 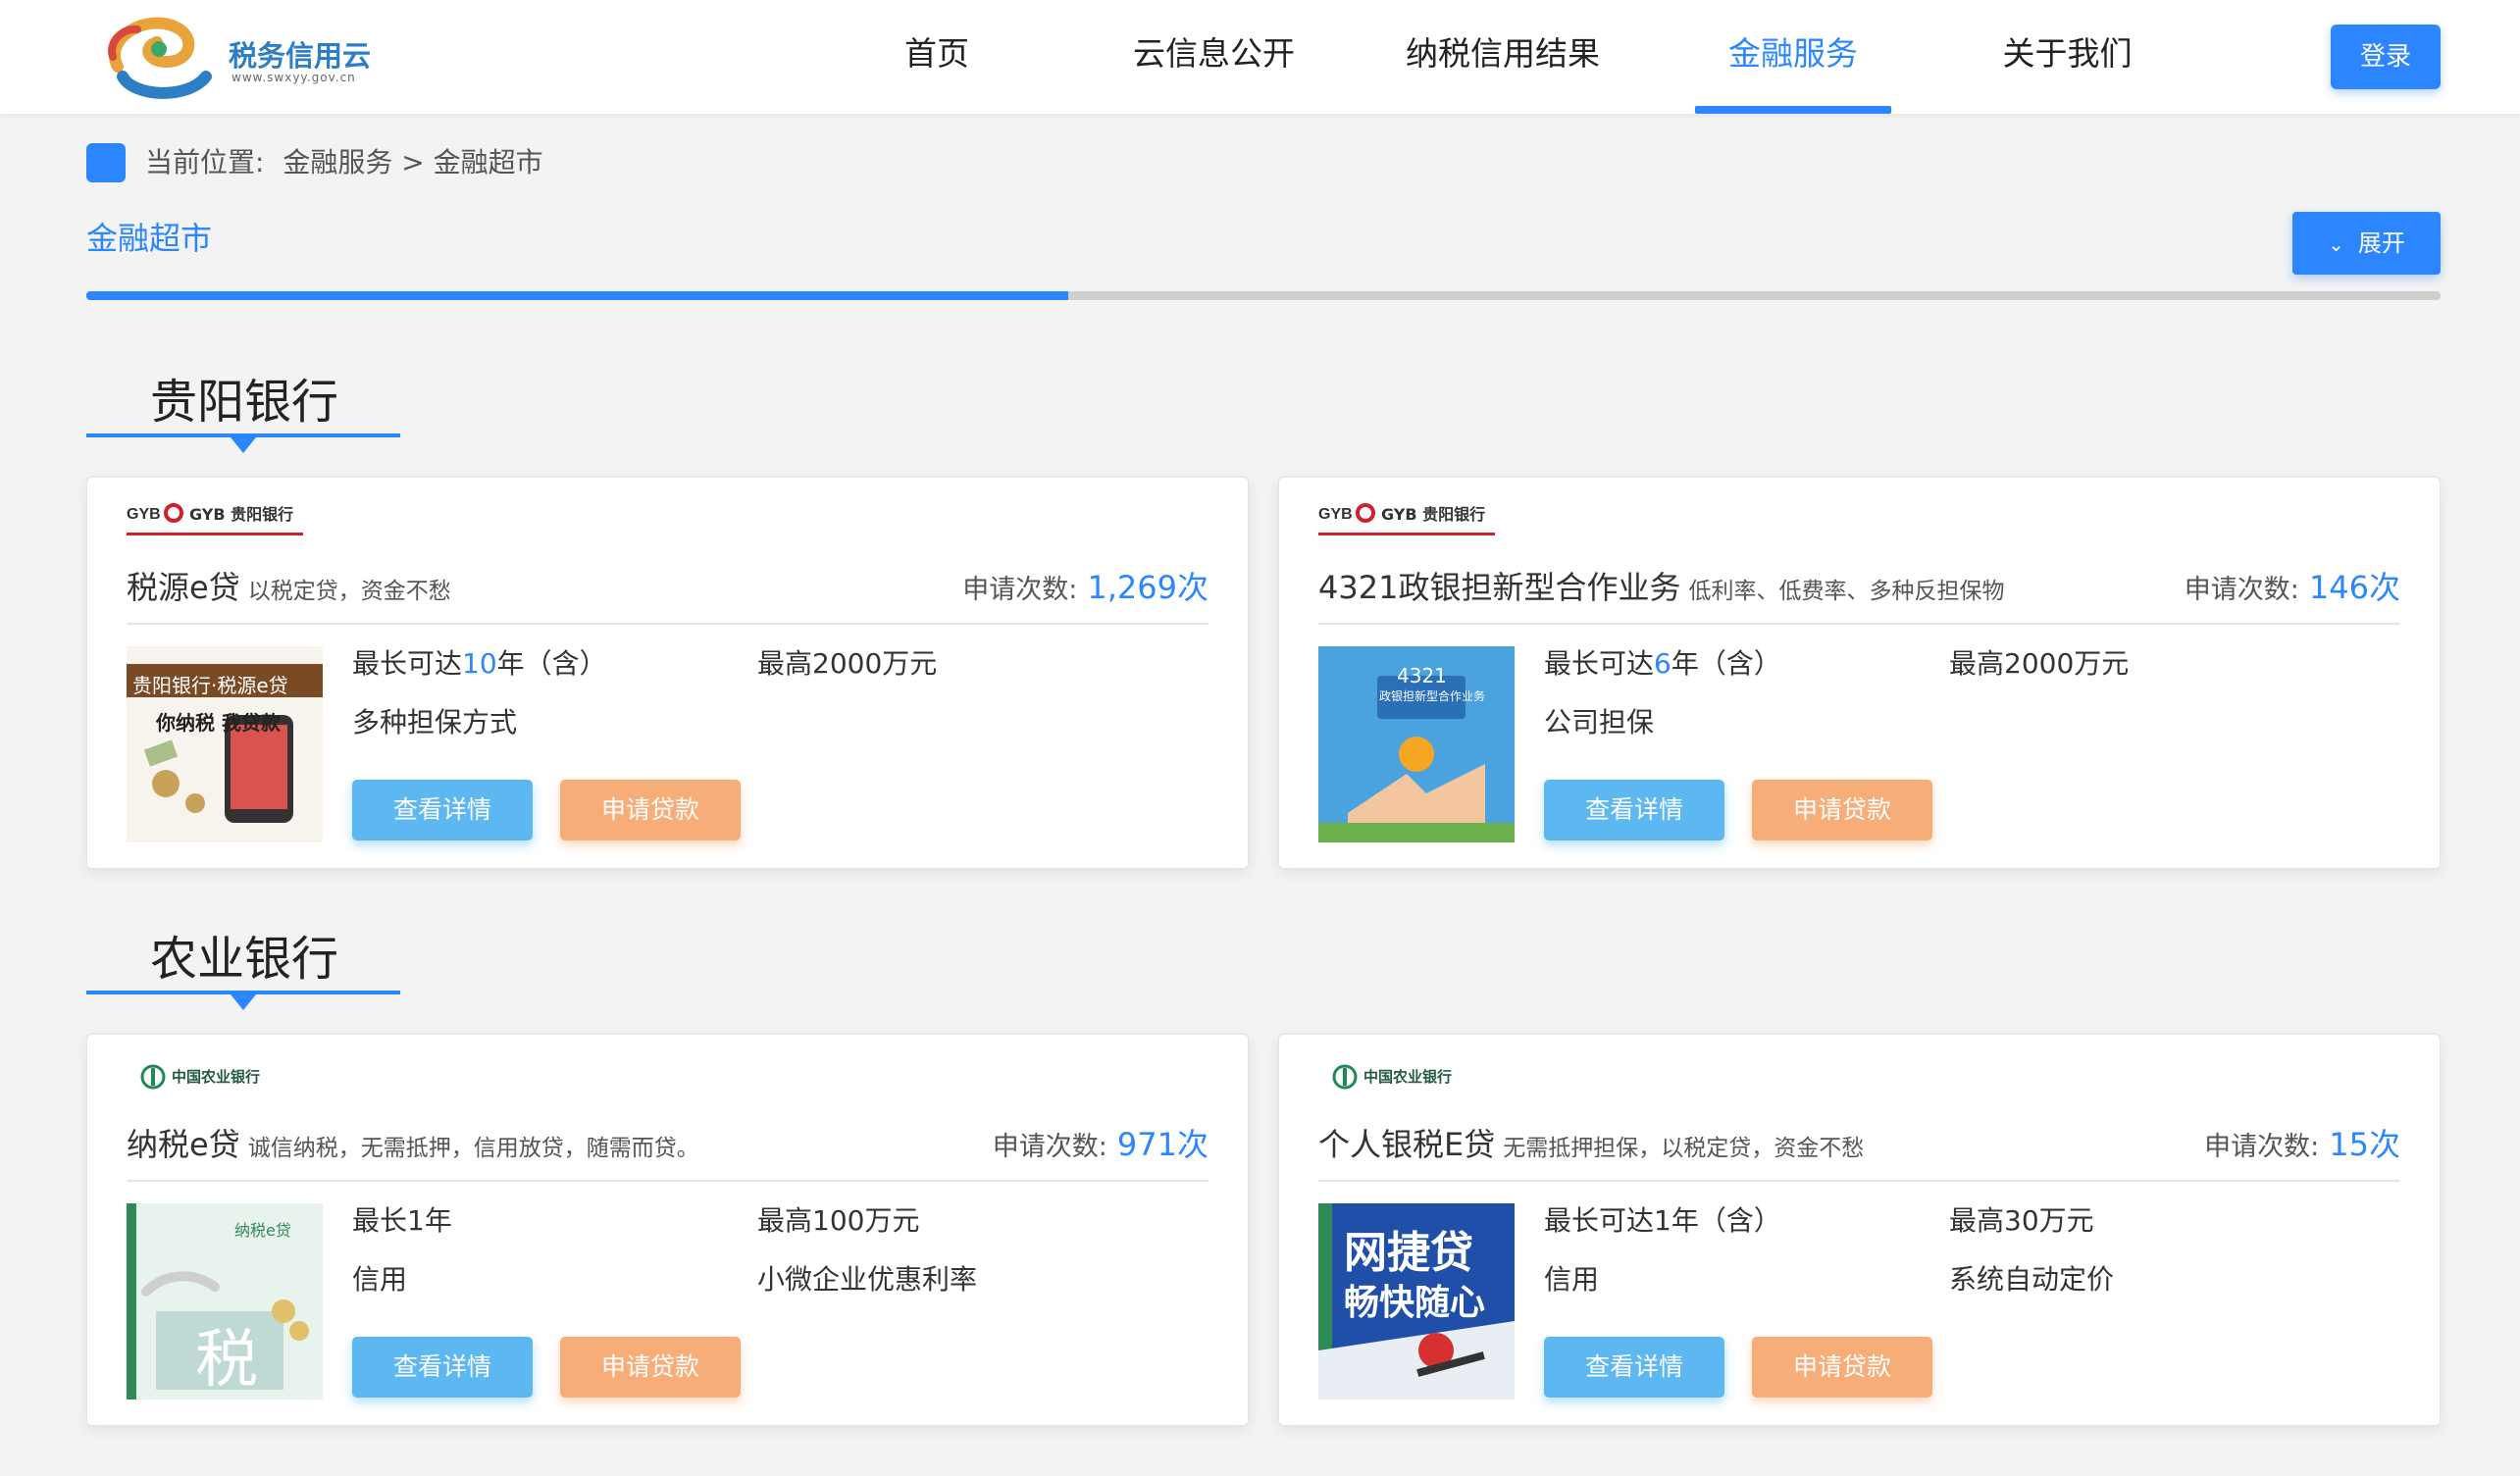 I want to click on tab-finance-market: 金融超市, so click(x=149, y=236).